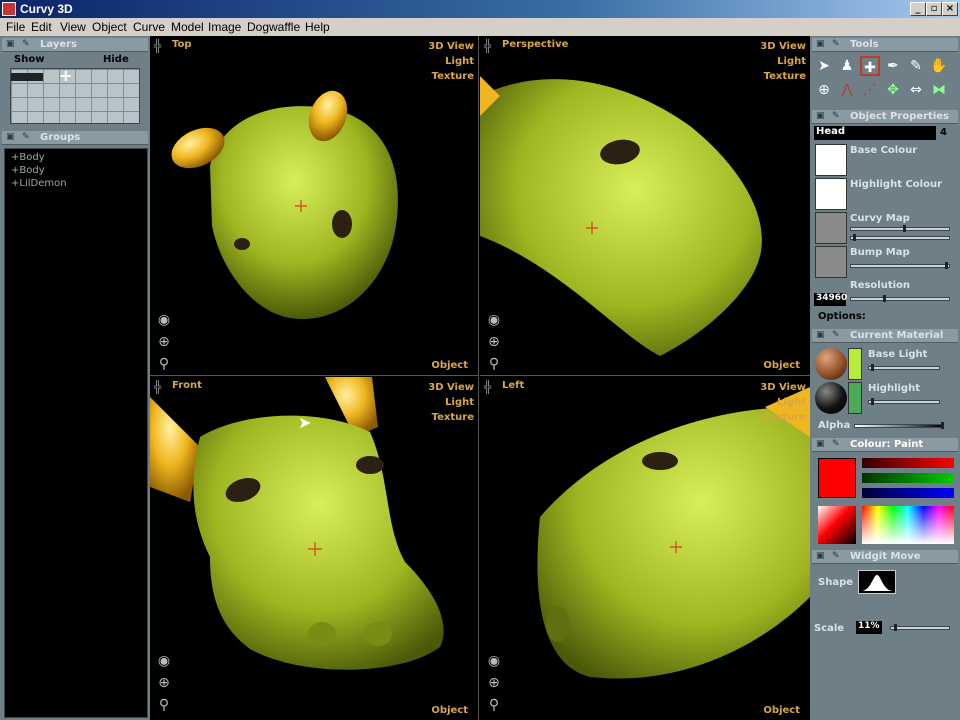 Image resolution: width=960 pixels, height=720 pixels. I want to click on menu-object: Object, so click(109, 27).